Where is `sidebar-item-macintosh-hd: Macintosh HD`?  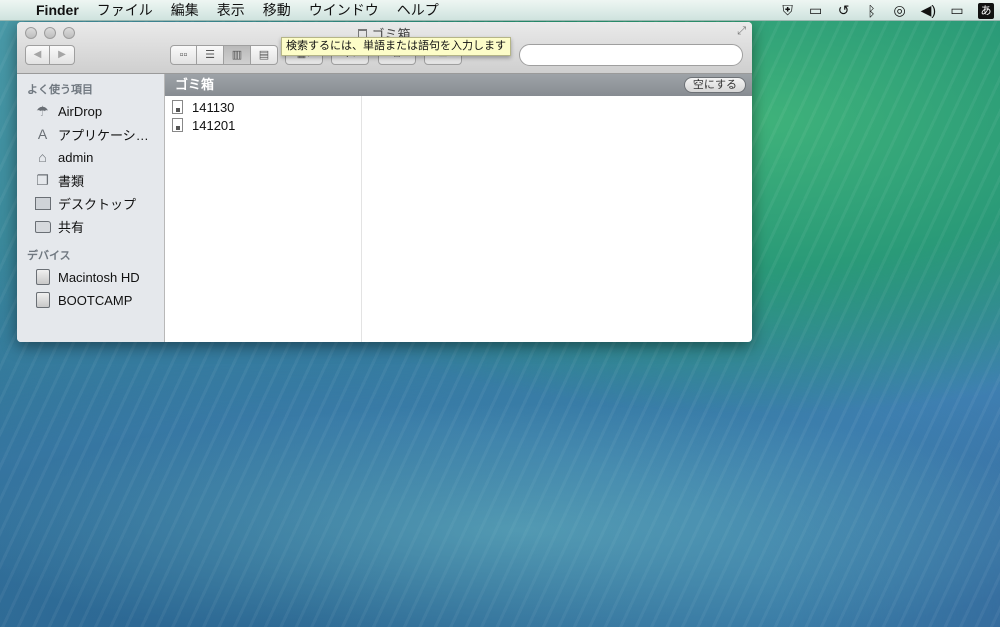 sidebar-item-macintosh-hd: Macintosh HD is located at coordinates (90, 277).